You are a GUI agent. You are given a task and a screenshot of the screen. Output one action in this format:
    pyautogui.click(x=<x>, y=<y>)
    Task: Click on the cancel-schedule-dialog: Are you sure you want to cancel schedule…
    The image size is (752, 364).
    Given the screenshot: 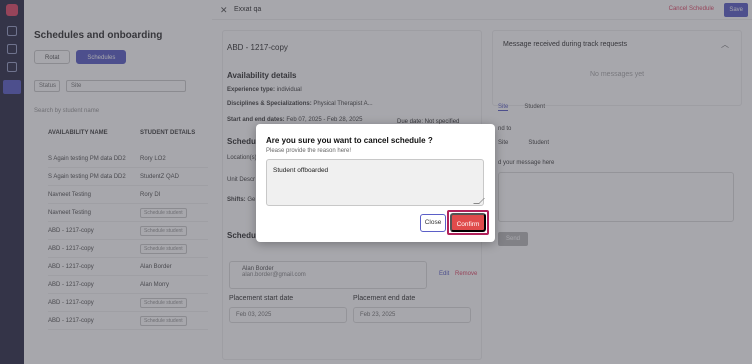 What is the action you would take?
    pyautogui.click(x=375, y=183)
    